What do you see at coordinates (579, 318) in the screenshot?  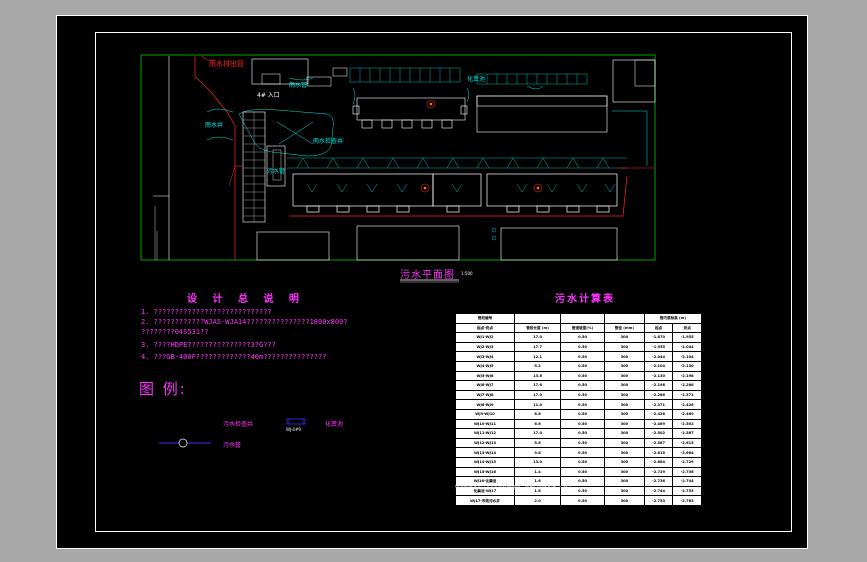 I see `table-header-row: 管段编号 管内底标高 (m)` at bounding box center [579, 318].